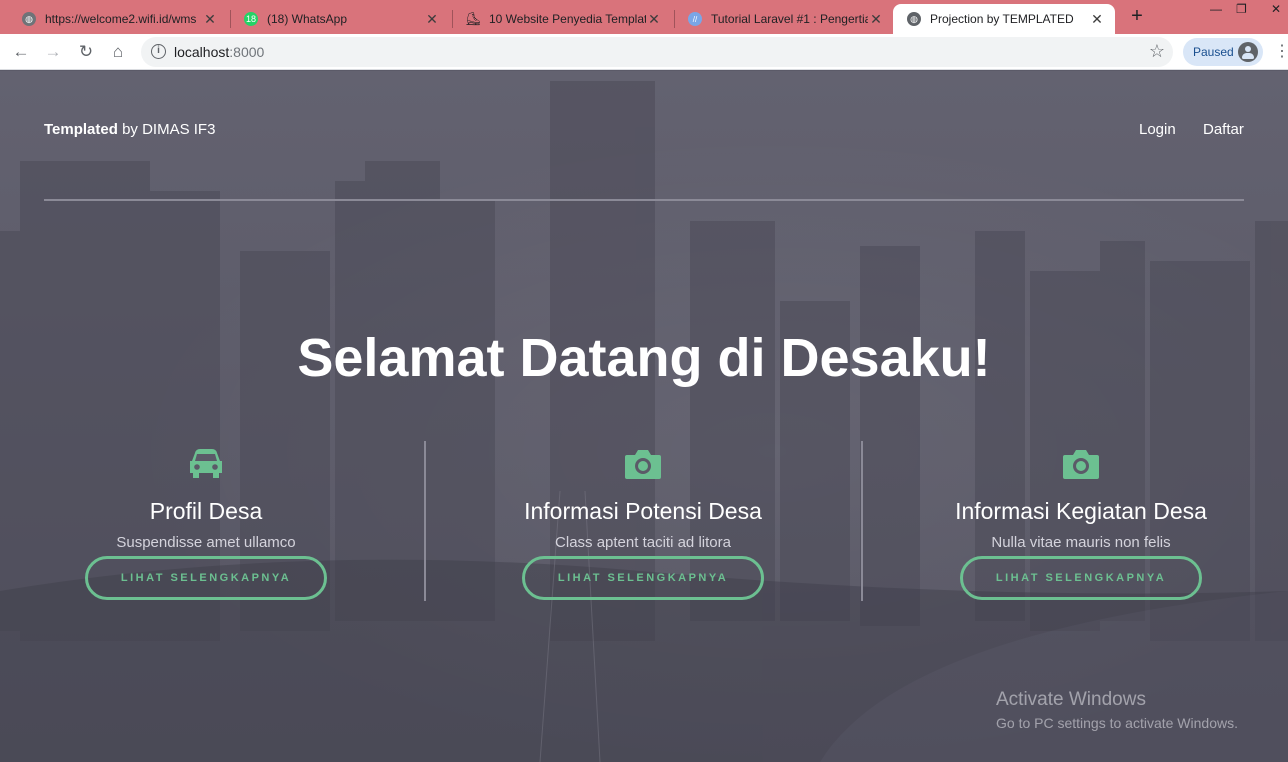 The width and height of the screenshot is (1288, 762). I want to click on profile-status-label: Paused, so click(1213, 52).